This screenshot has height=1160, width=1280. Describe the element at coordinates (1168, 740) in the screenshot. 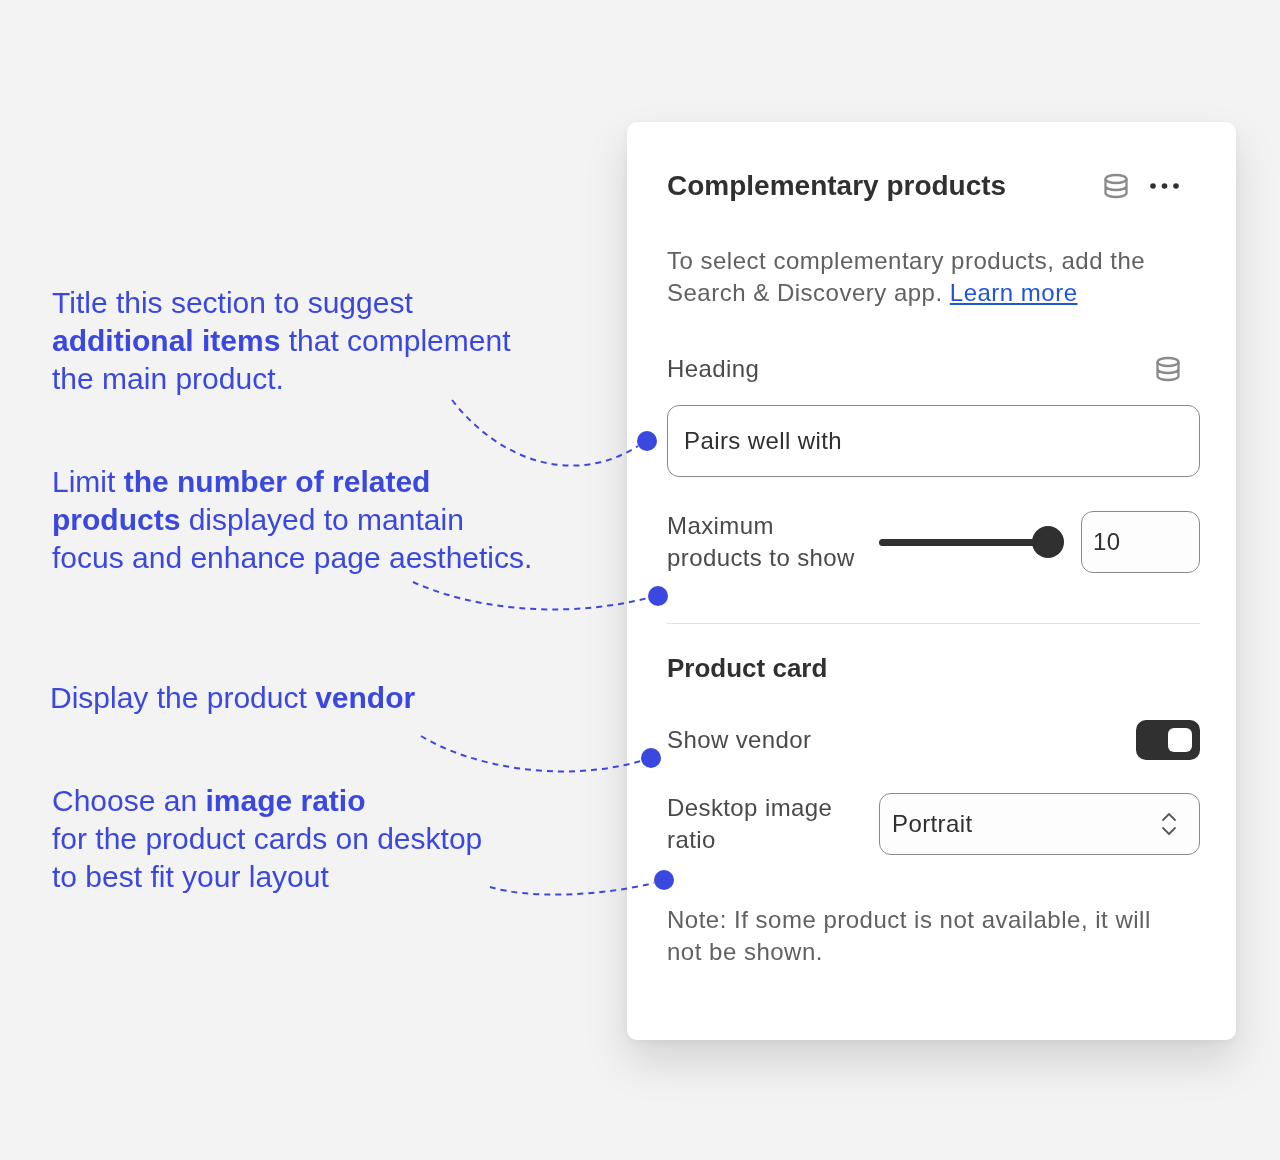

I see `toggle-switch` at that location.